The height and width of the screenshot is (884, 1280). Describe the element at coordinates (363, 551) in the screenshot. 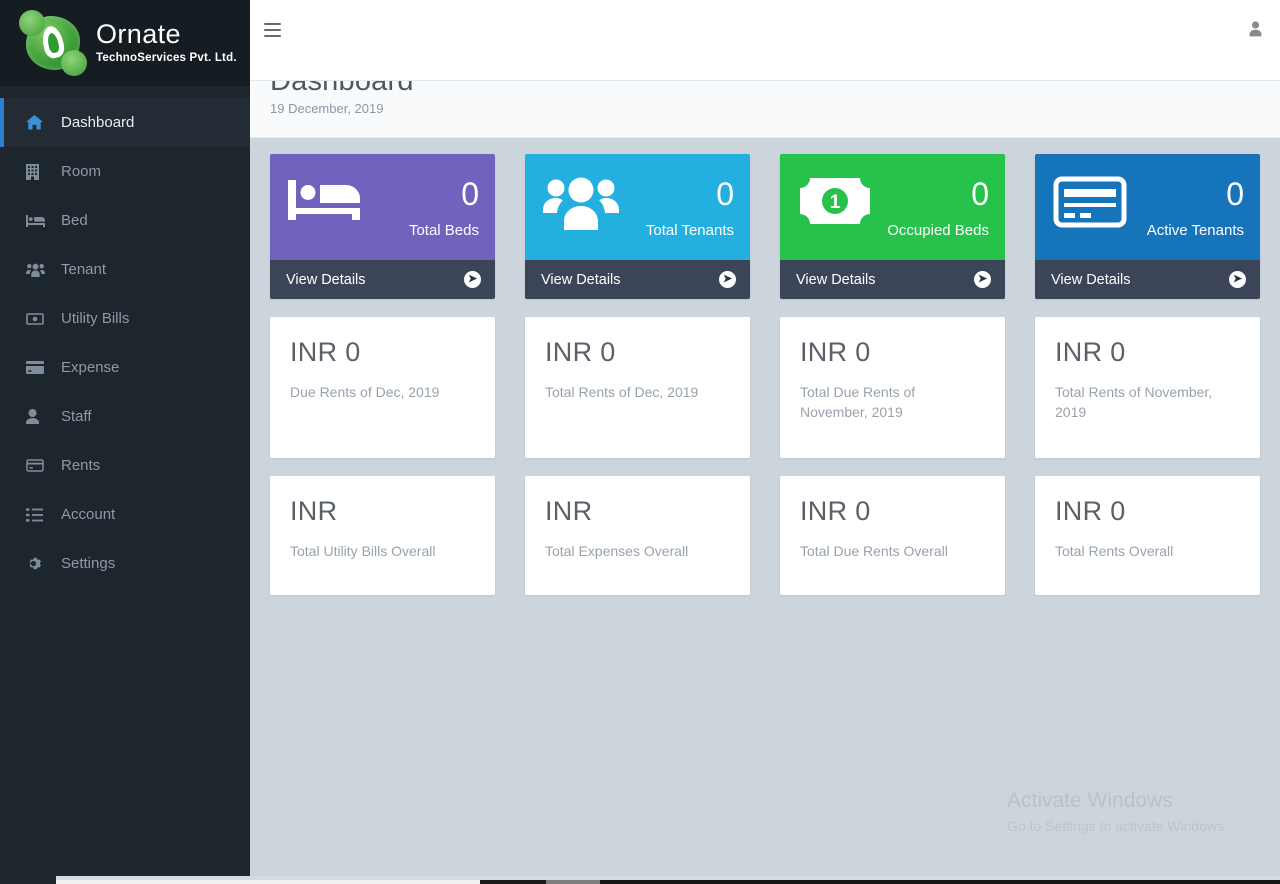

I see `info-label: Total Utility Bills Overall` at that location.